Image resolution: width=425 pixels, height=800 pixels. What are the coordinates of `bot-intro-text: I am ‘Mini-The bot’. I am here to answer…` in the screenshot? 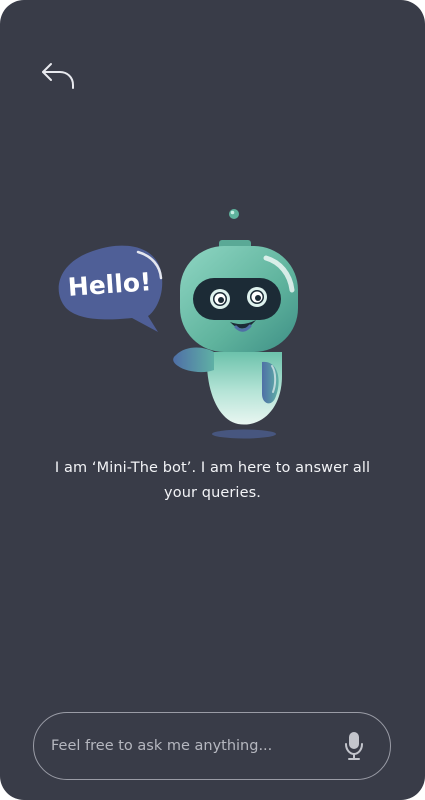 It's located at (212, 480).